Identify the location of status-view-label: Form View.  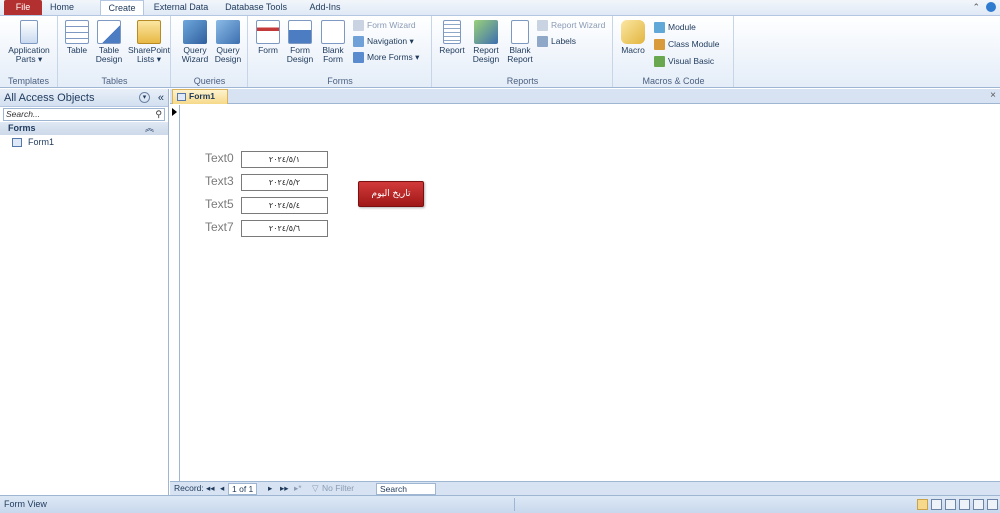
(25, 504).